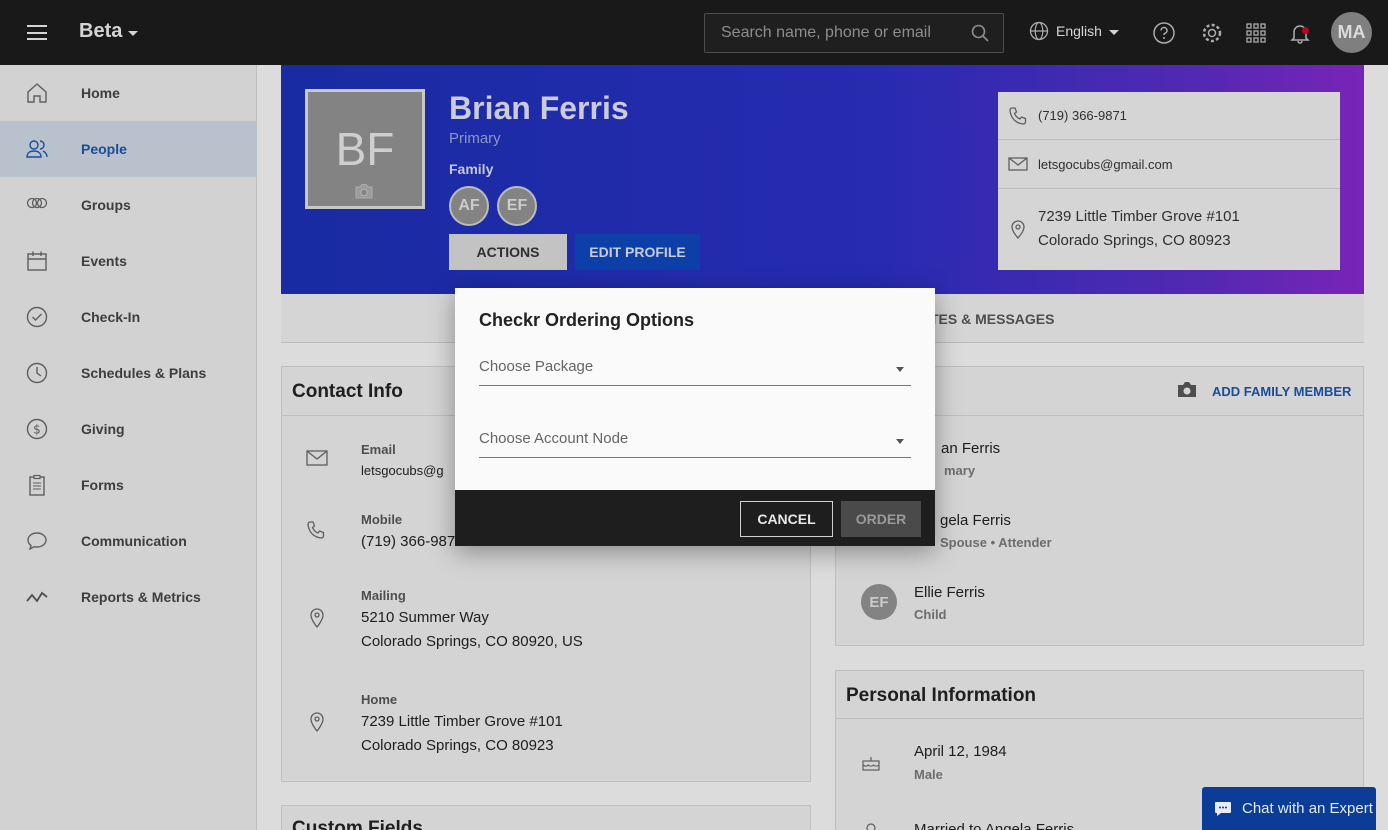  What do you see at coordinates (1223, 808) in the screenshot?
I see `chat-bubble-icon` at bounding box center [1223, 808].